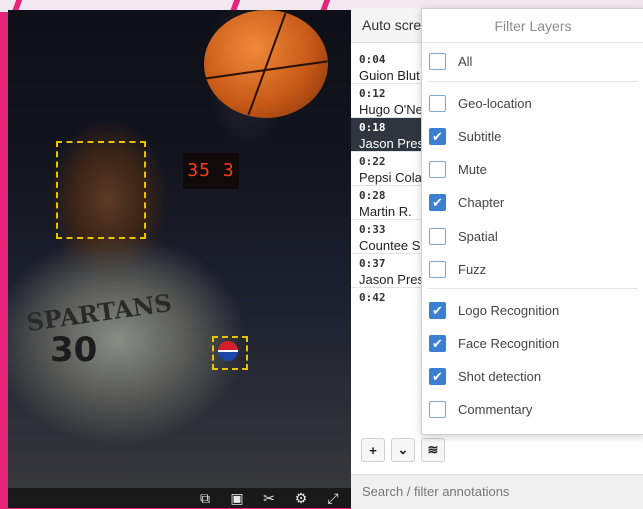 This screenshot has height=509, width=643. I want to click on video-toolbar: ⧉ ▣ ✂ ⚙ ⤢, so click(179, 498).